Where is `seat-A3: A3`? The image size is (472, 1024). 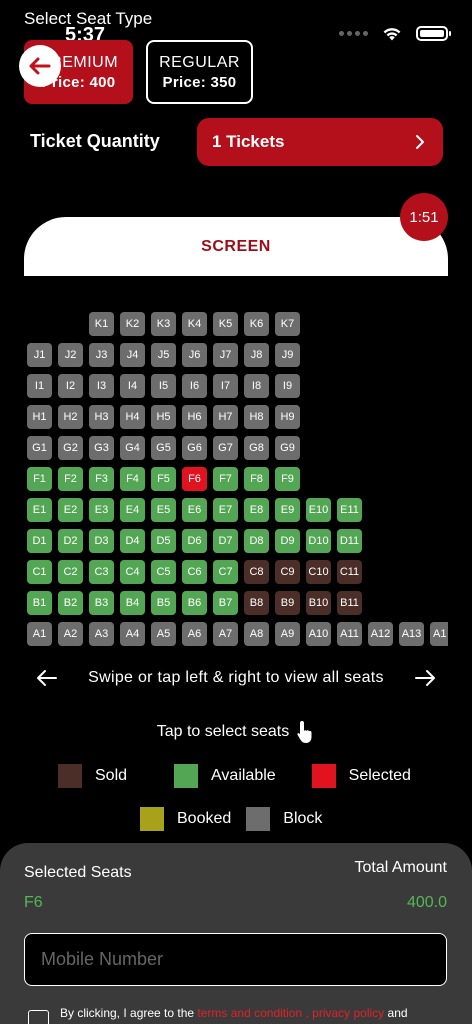 seat-A3: A3 is located at coordinates (101, 634).